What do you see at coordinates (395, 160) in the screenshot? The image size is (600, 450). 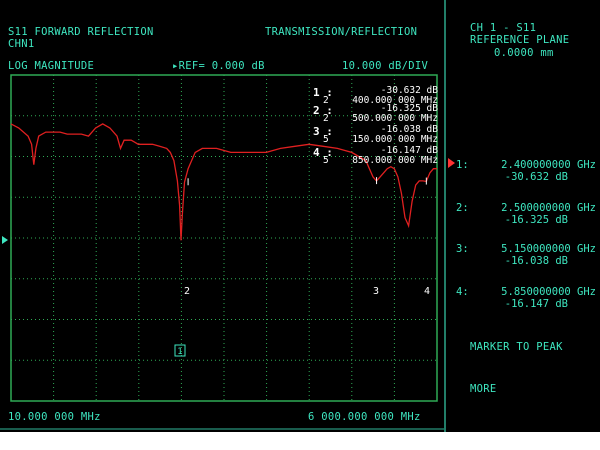 I see `marker-readout-frequency: 850.000 000 MHz` at bounding box center [395, 160].